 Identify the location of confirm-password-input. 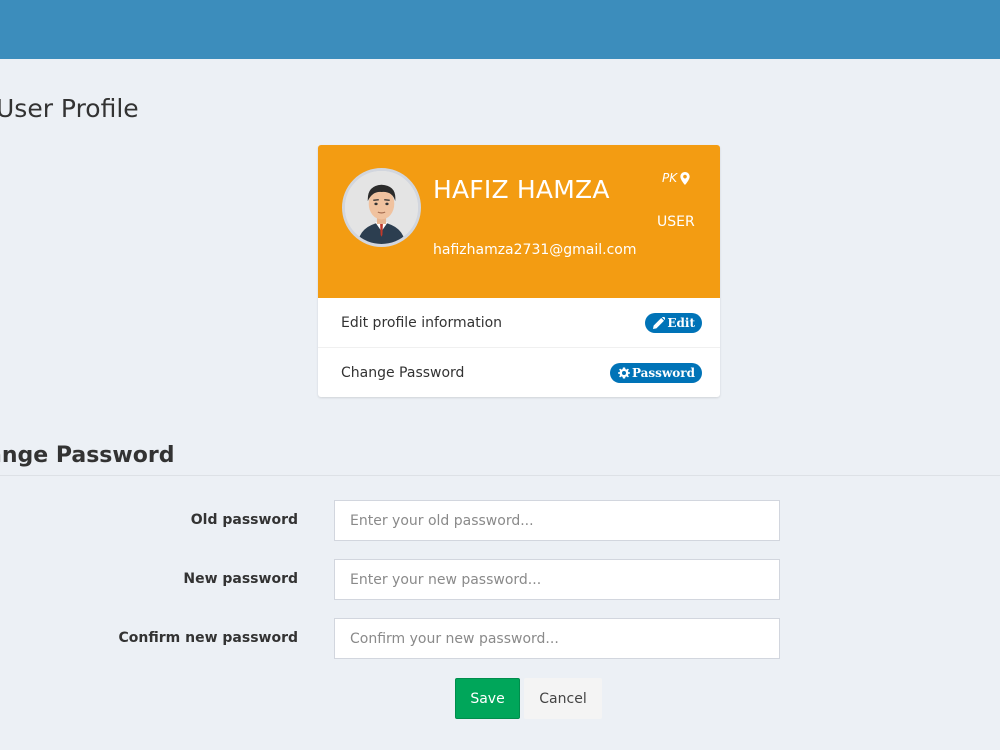
(557, 638).